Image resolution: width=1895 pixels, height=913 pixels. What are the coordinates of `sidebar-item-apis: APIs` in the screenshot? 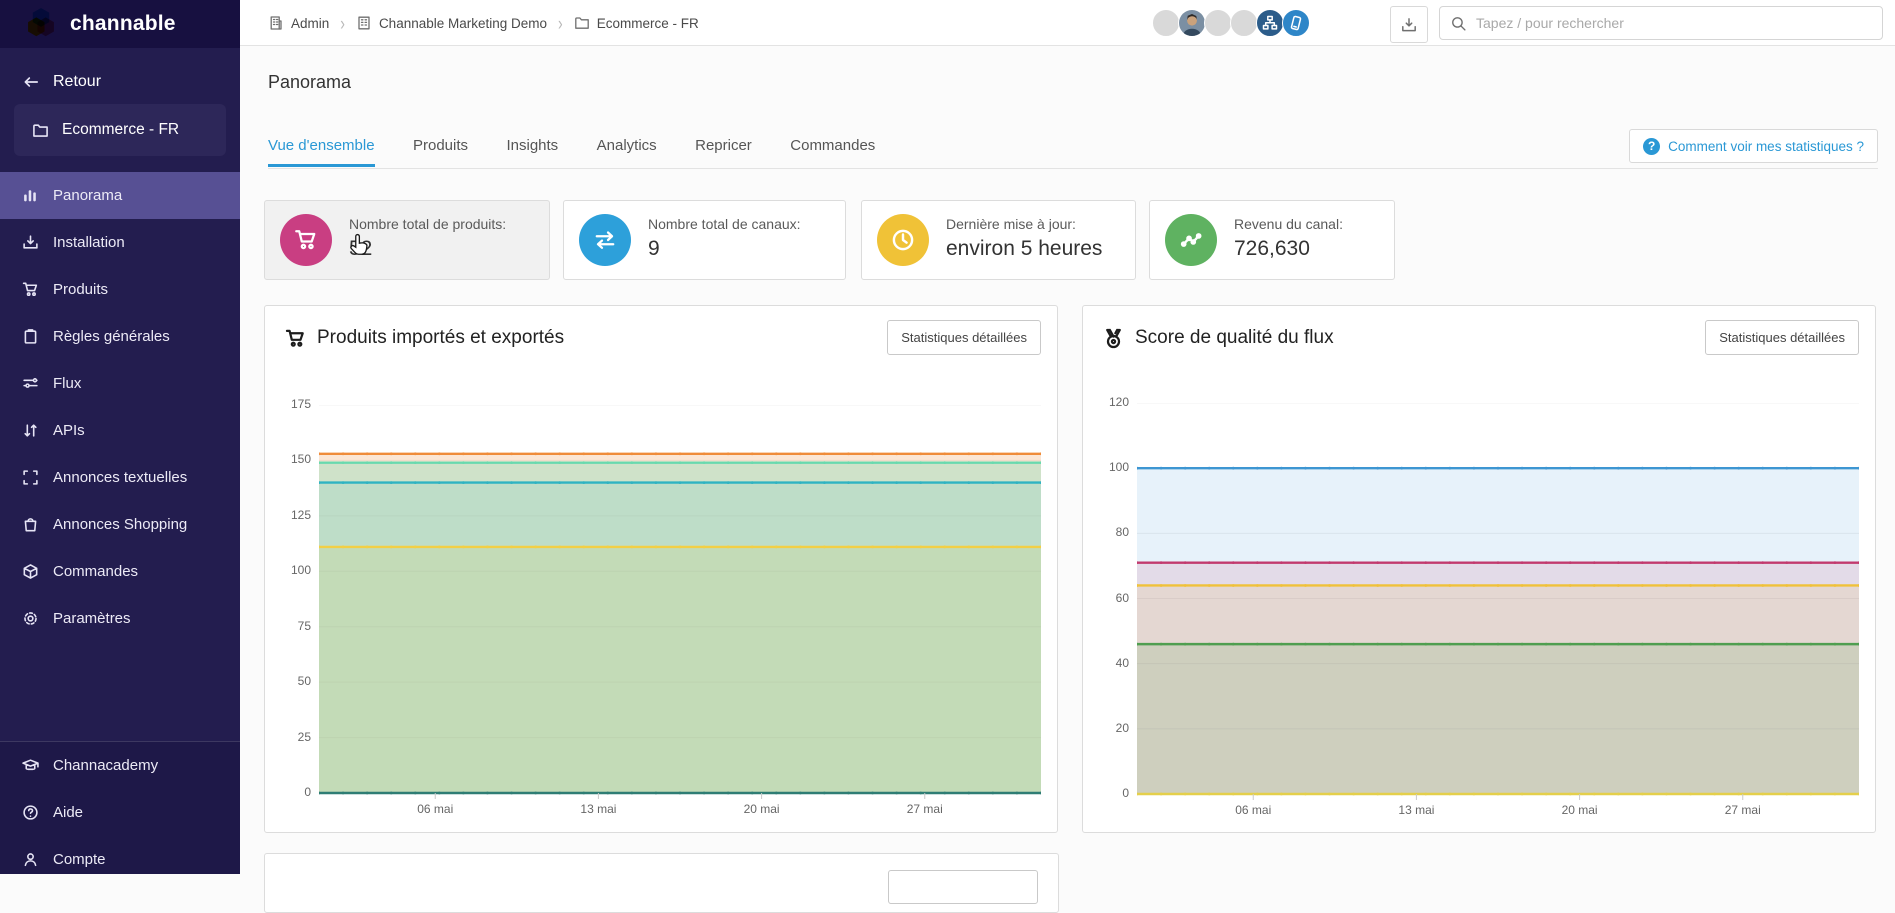 It's located at (120, 430).